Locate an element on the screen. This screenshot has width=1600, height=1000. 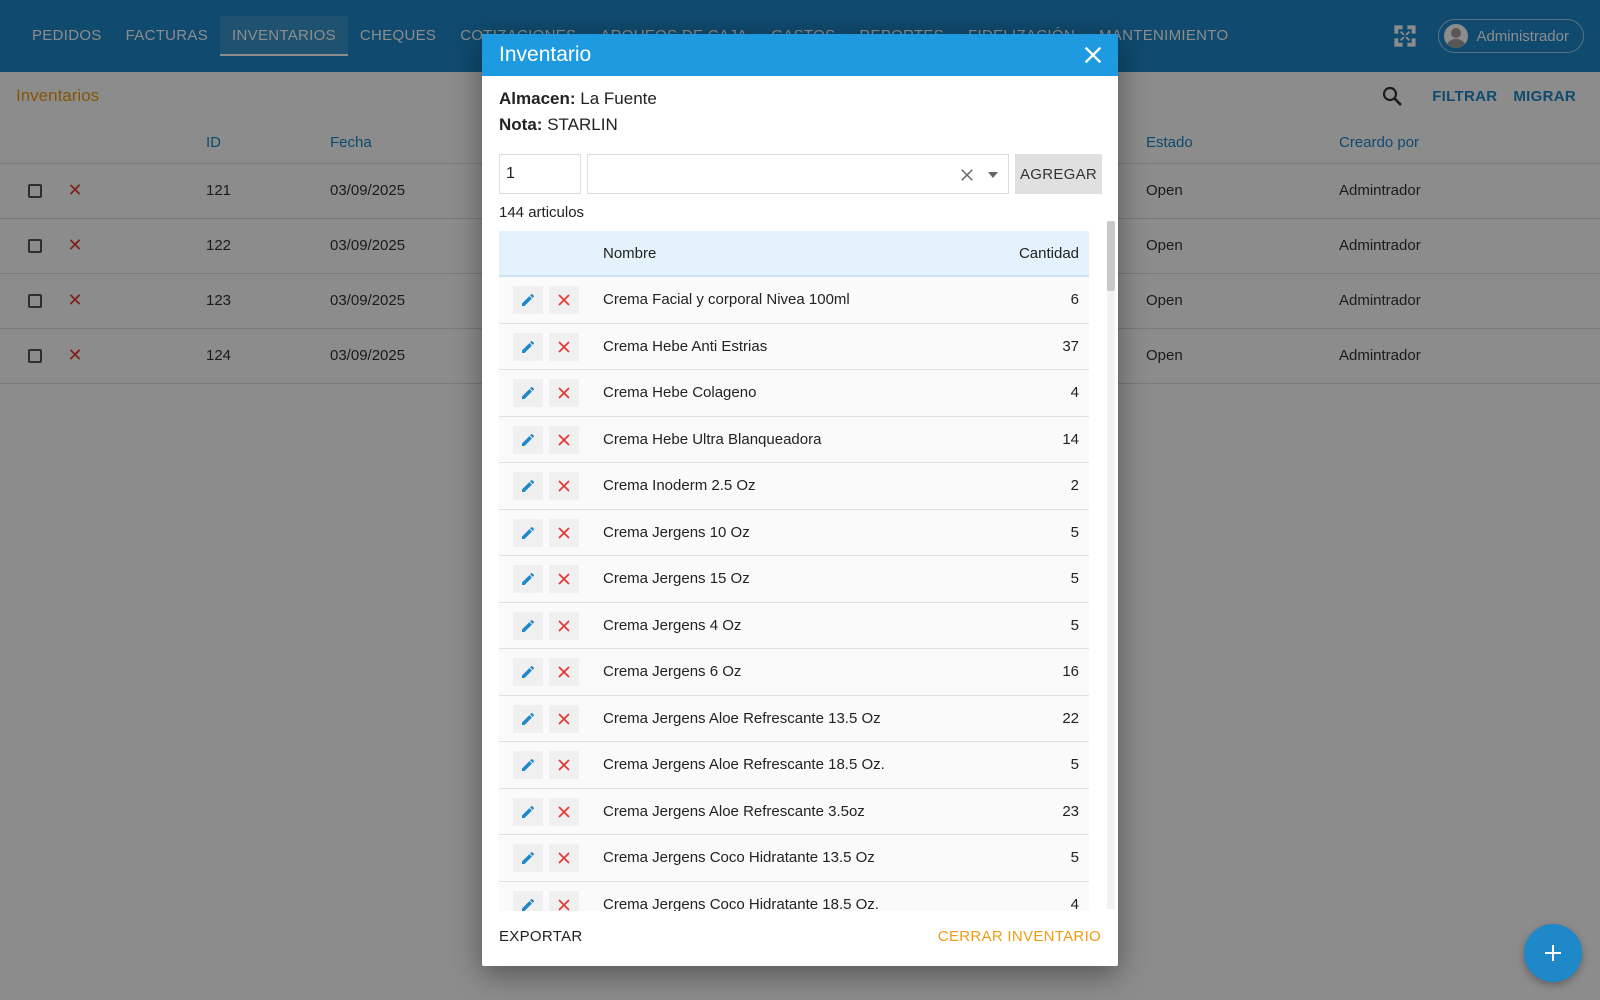
add-fab-button is located at coordinates (1553, 953).